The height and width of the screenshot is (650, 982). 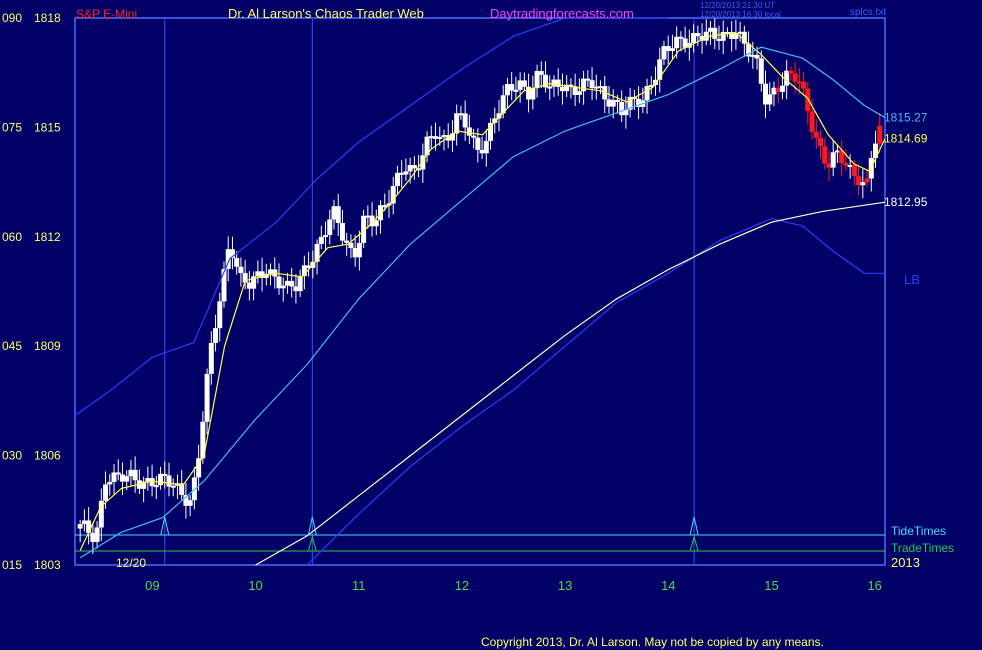 What do you see at coordinates (906, 139) in the screenshot?
I see `value-label-ma-fast: 1814.69` at bounding box center [906, 139].